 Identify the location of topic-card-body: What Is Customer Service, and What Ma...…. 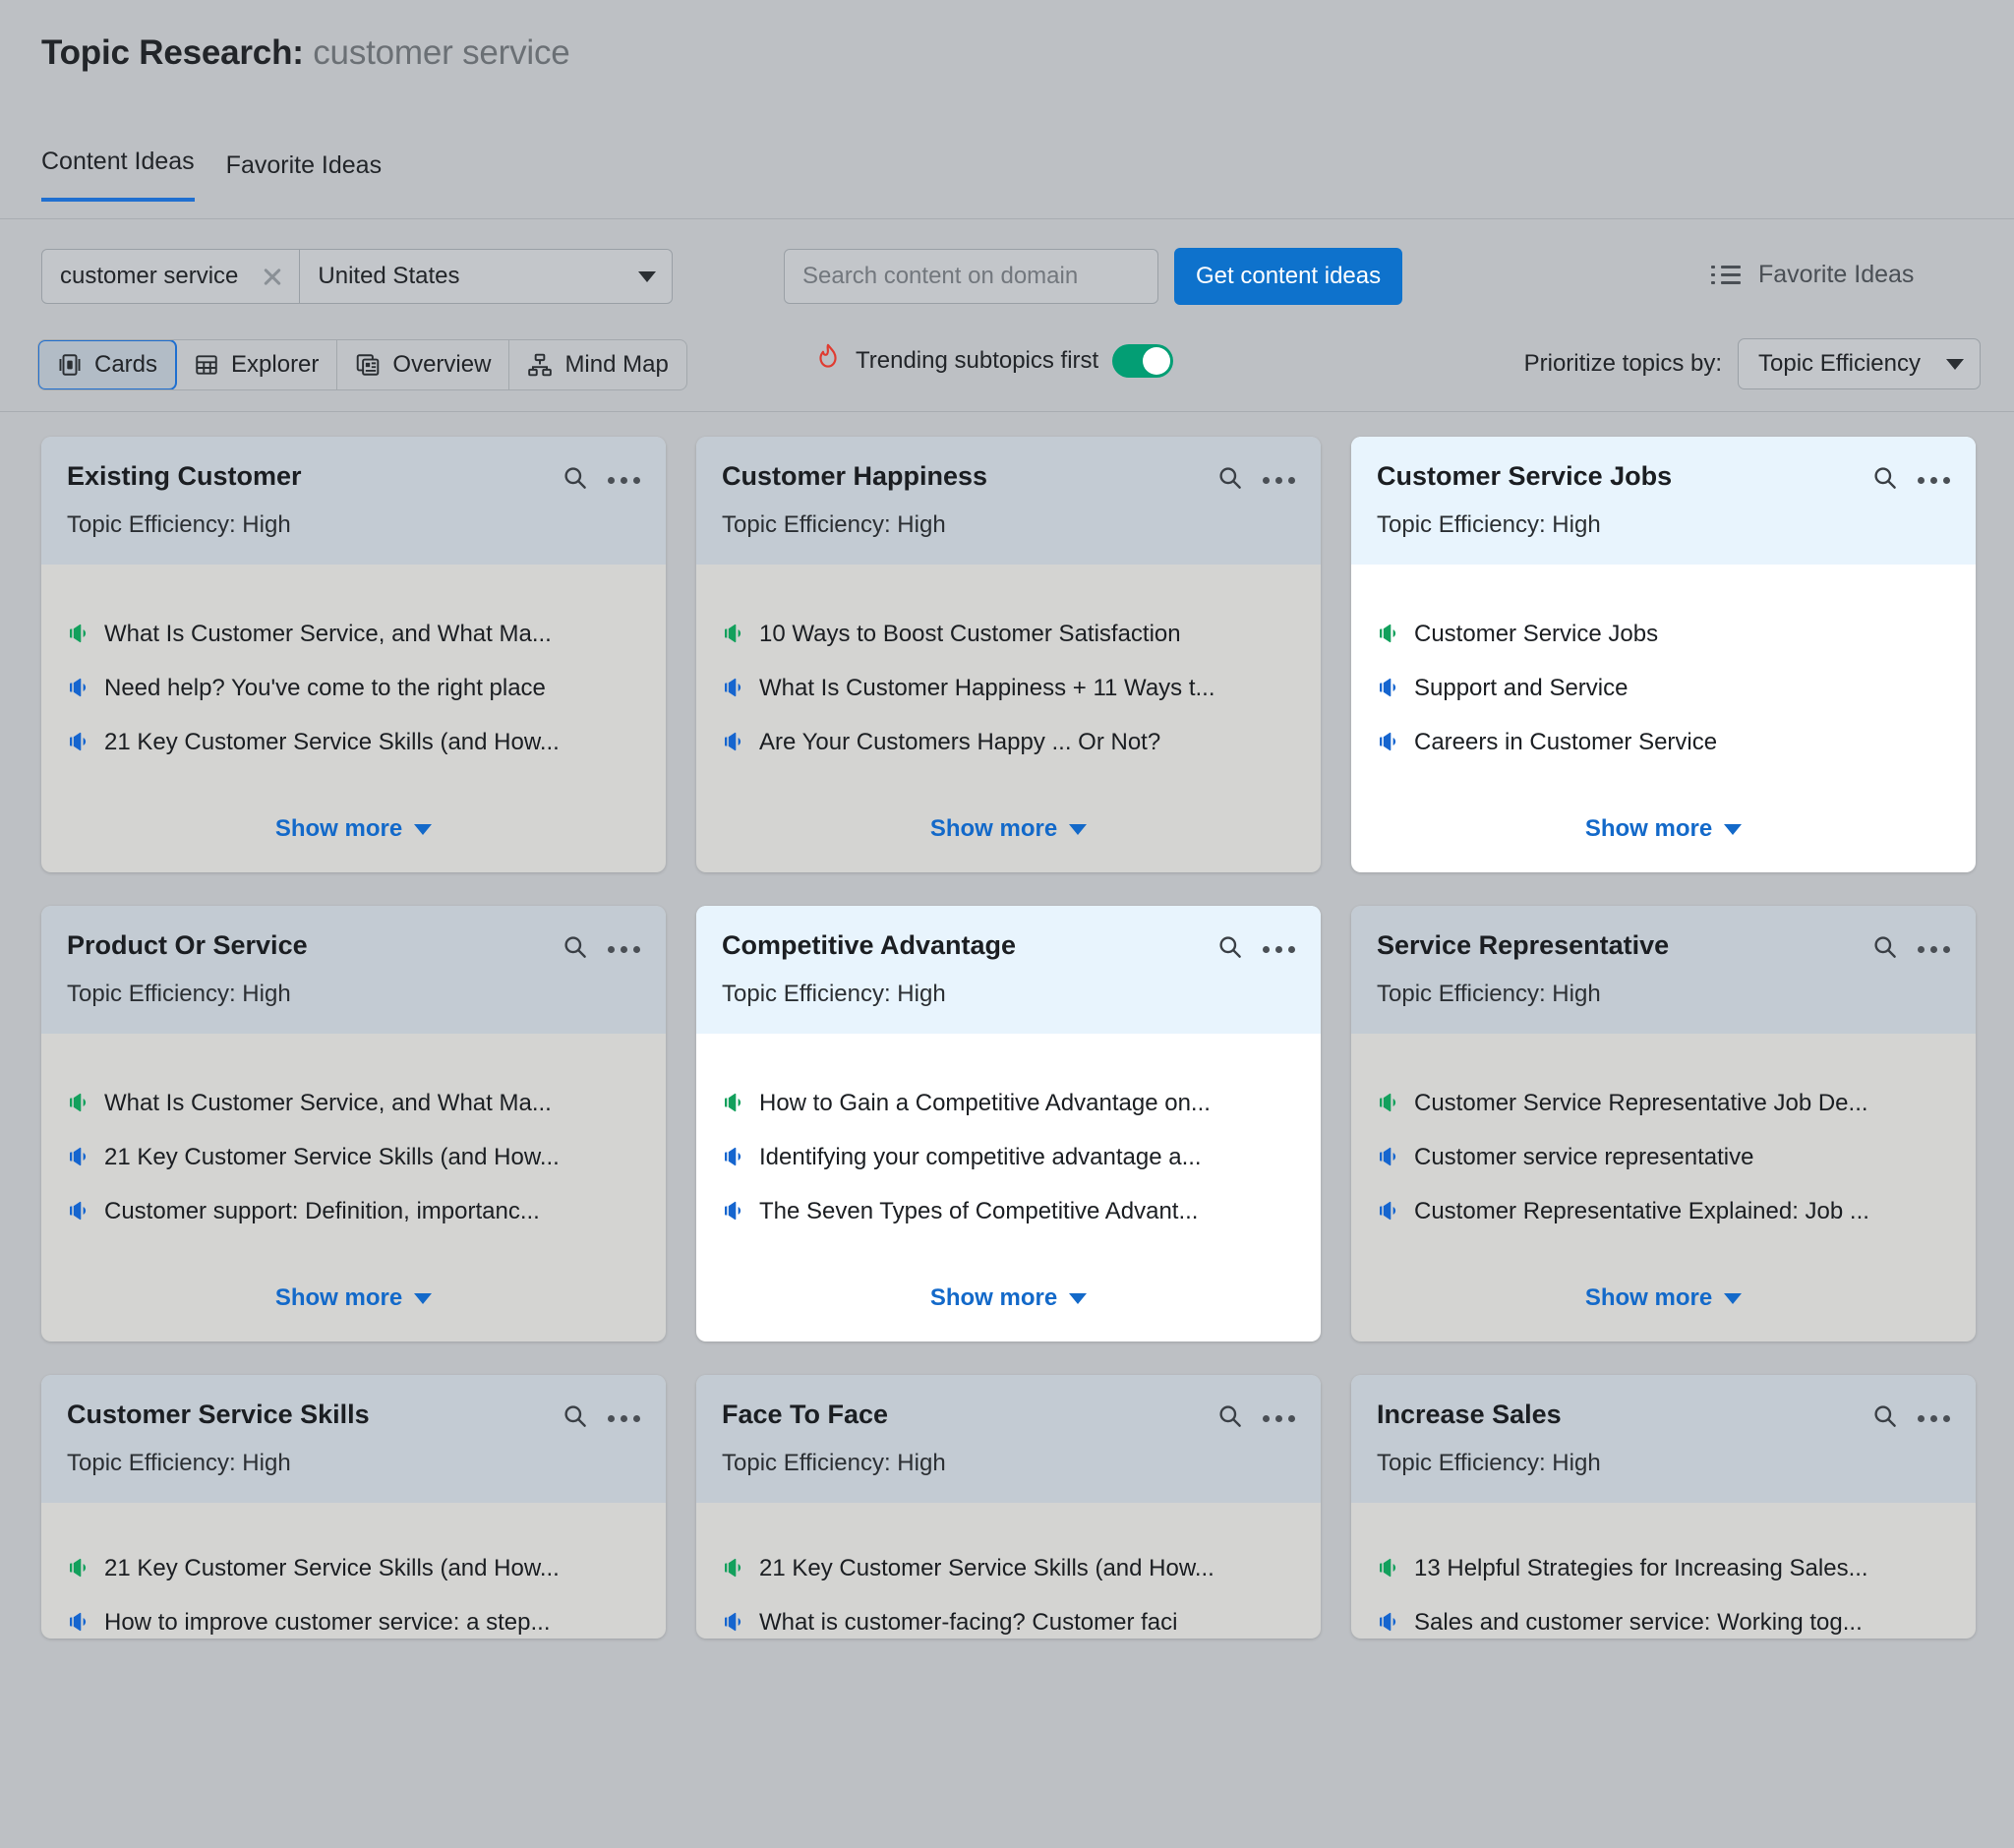
(353, 718).